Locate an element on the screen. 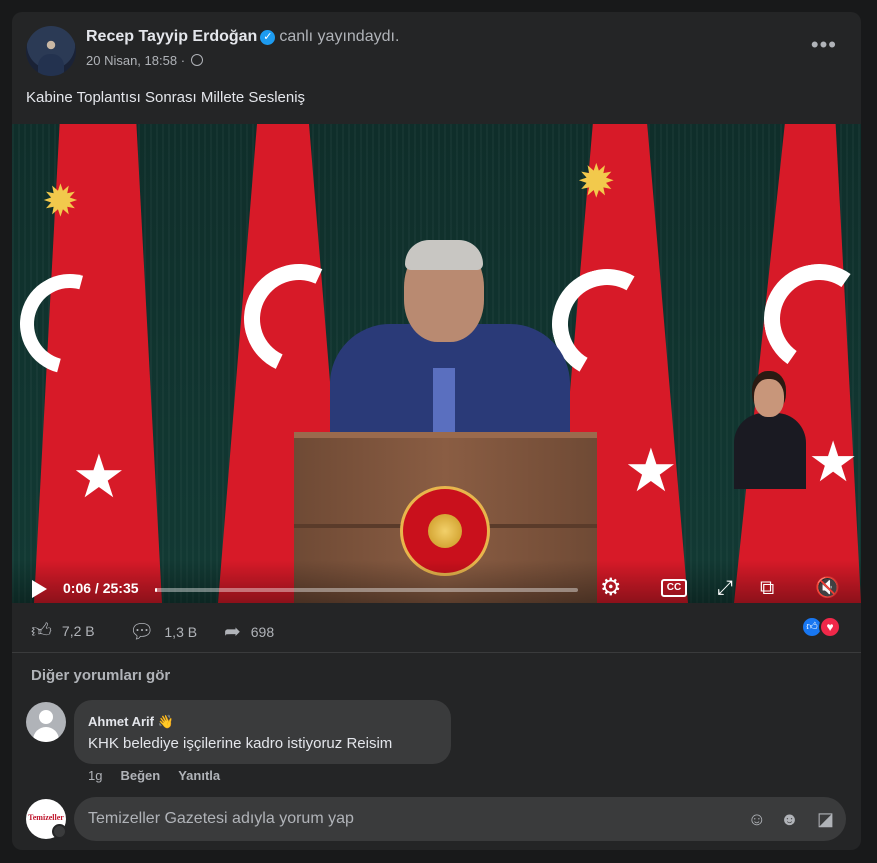 This screenshot has width=877, height=863. comment-bubble-icon: 💬︎ is located at coordinates (142, 632).